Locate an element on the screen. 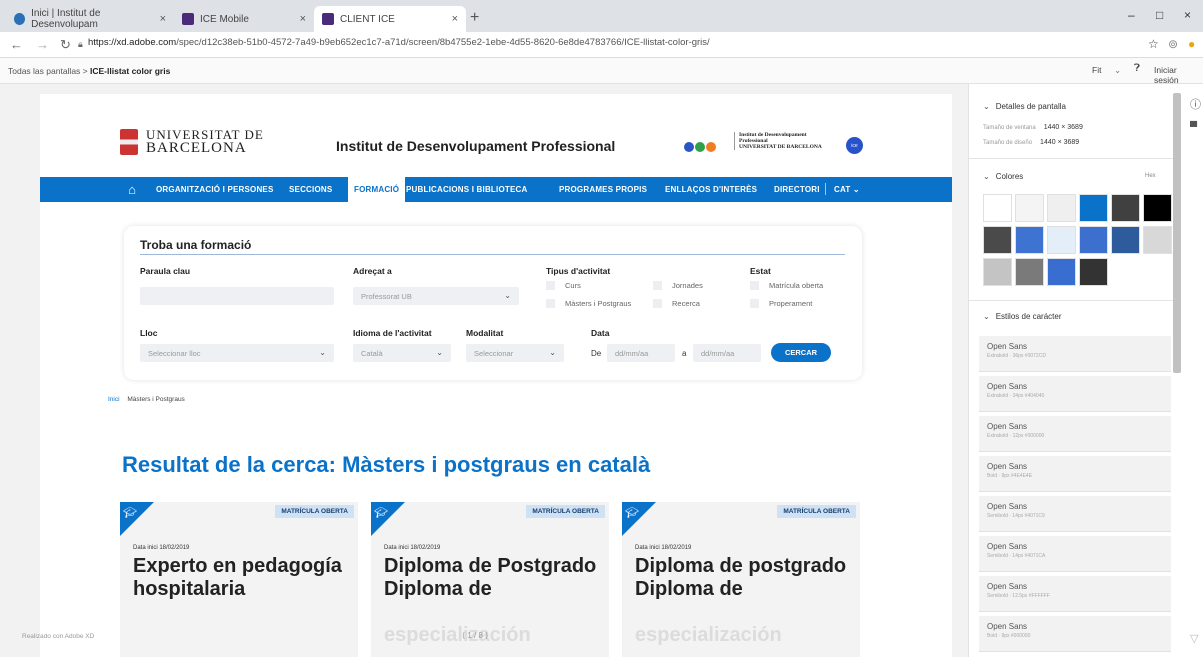 The image size is (1203, 657). checkbox-curs: Curs is located at coordinates (563, 285).